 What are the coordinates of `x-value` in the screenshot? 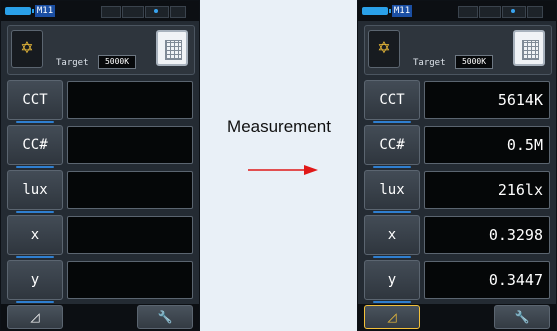 It's located at (130, 235).